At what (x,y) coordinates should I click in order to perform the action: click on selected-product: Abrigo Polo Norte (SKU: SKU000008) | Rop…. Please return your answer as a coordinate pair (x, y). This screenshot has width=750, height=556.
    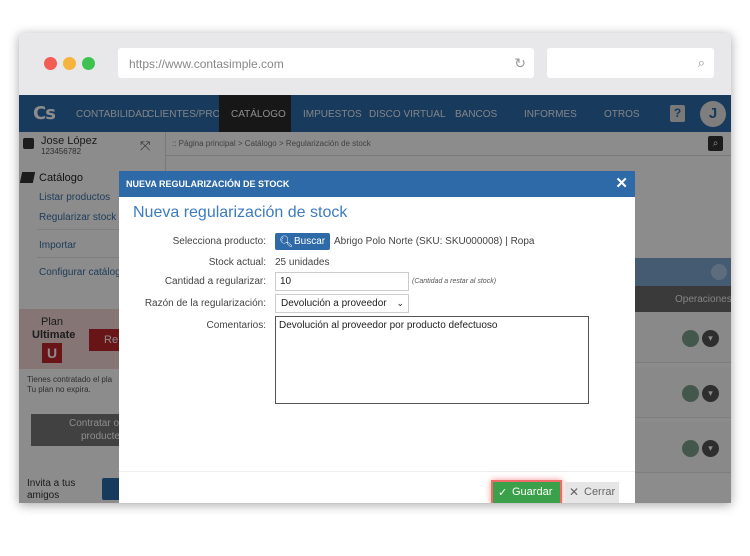
    Looking at the image, I should click on (434, 241).